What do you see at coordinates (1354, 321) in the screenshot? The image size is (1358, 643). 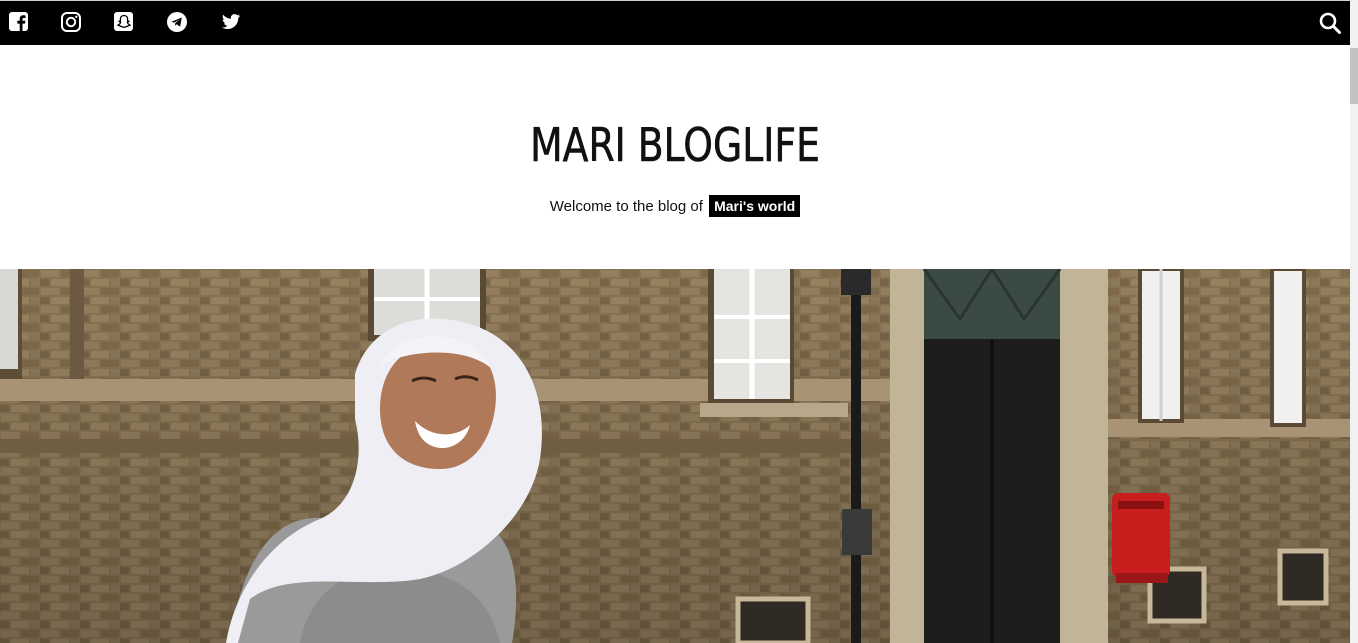 I see `page-scrollbar` at bounding box center [1354, 321].